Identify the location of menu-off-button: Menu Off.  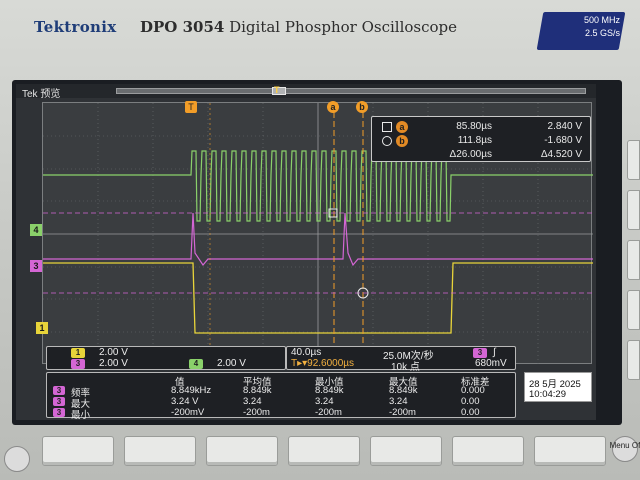
(625, 456).